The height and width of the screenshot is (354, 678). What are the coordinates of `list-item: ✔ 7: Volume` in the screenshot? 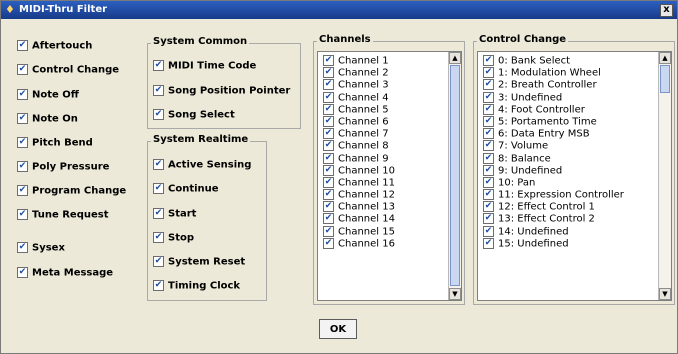 It's located at (568, 146).